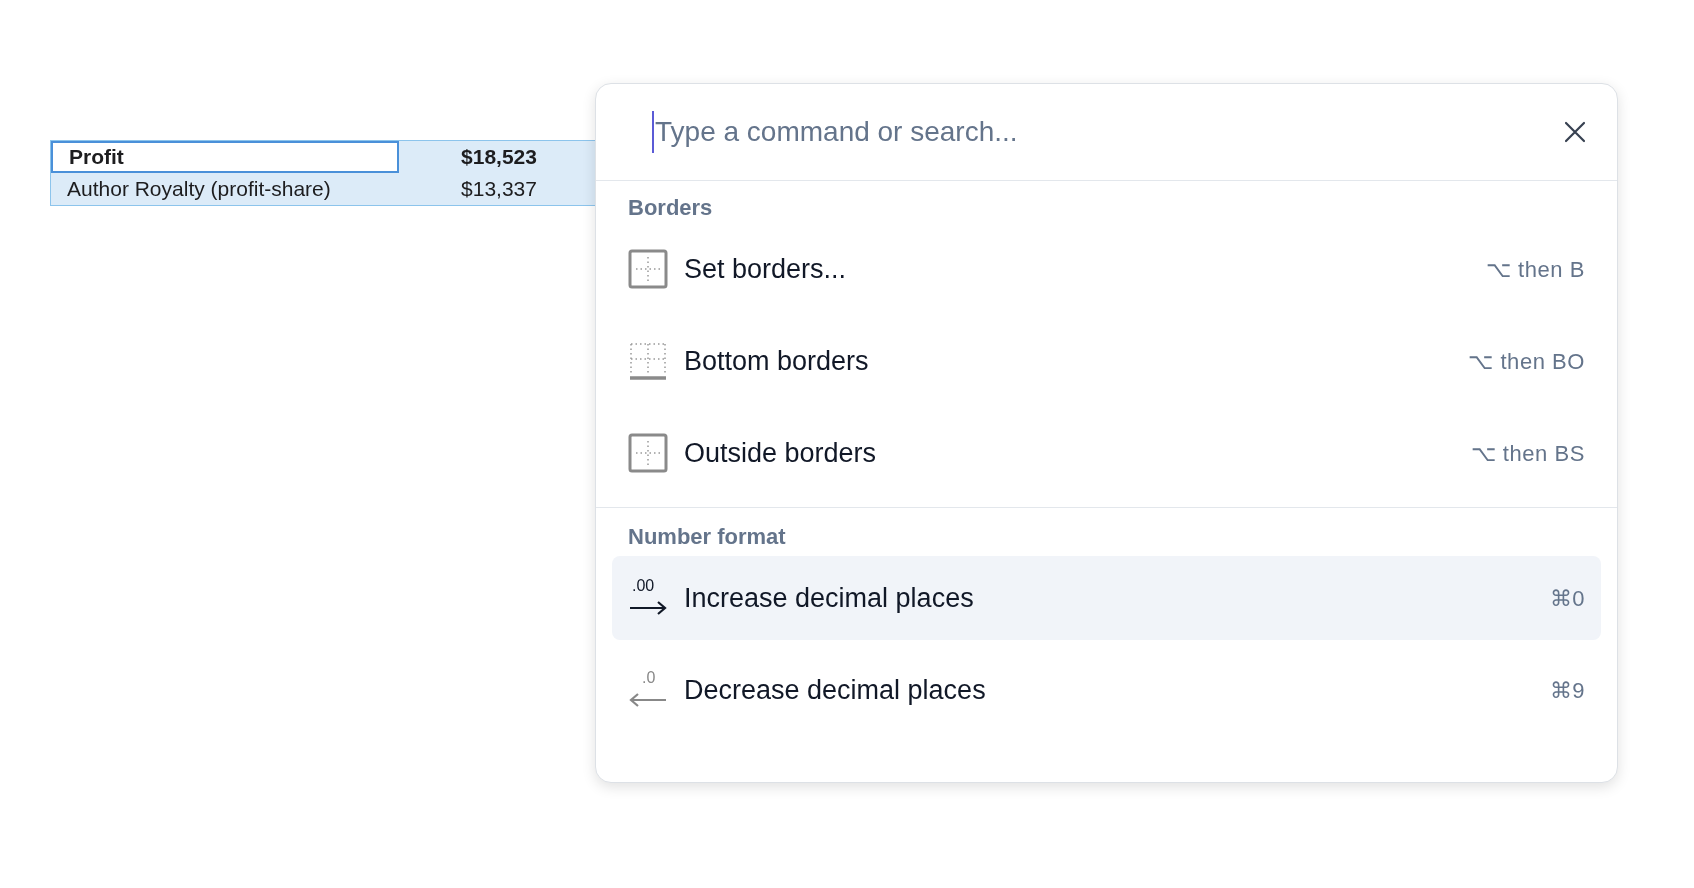 The height and width of the screenshot is (888, 1694). I want to click on command-label: Increase decimal places, so click(829, 598).